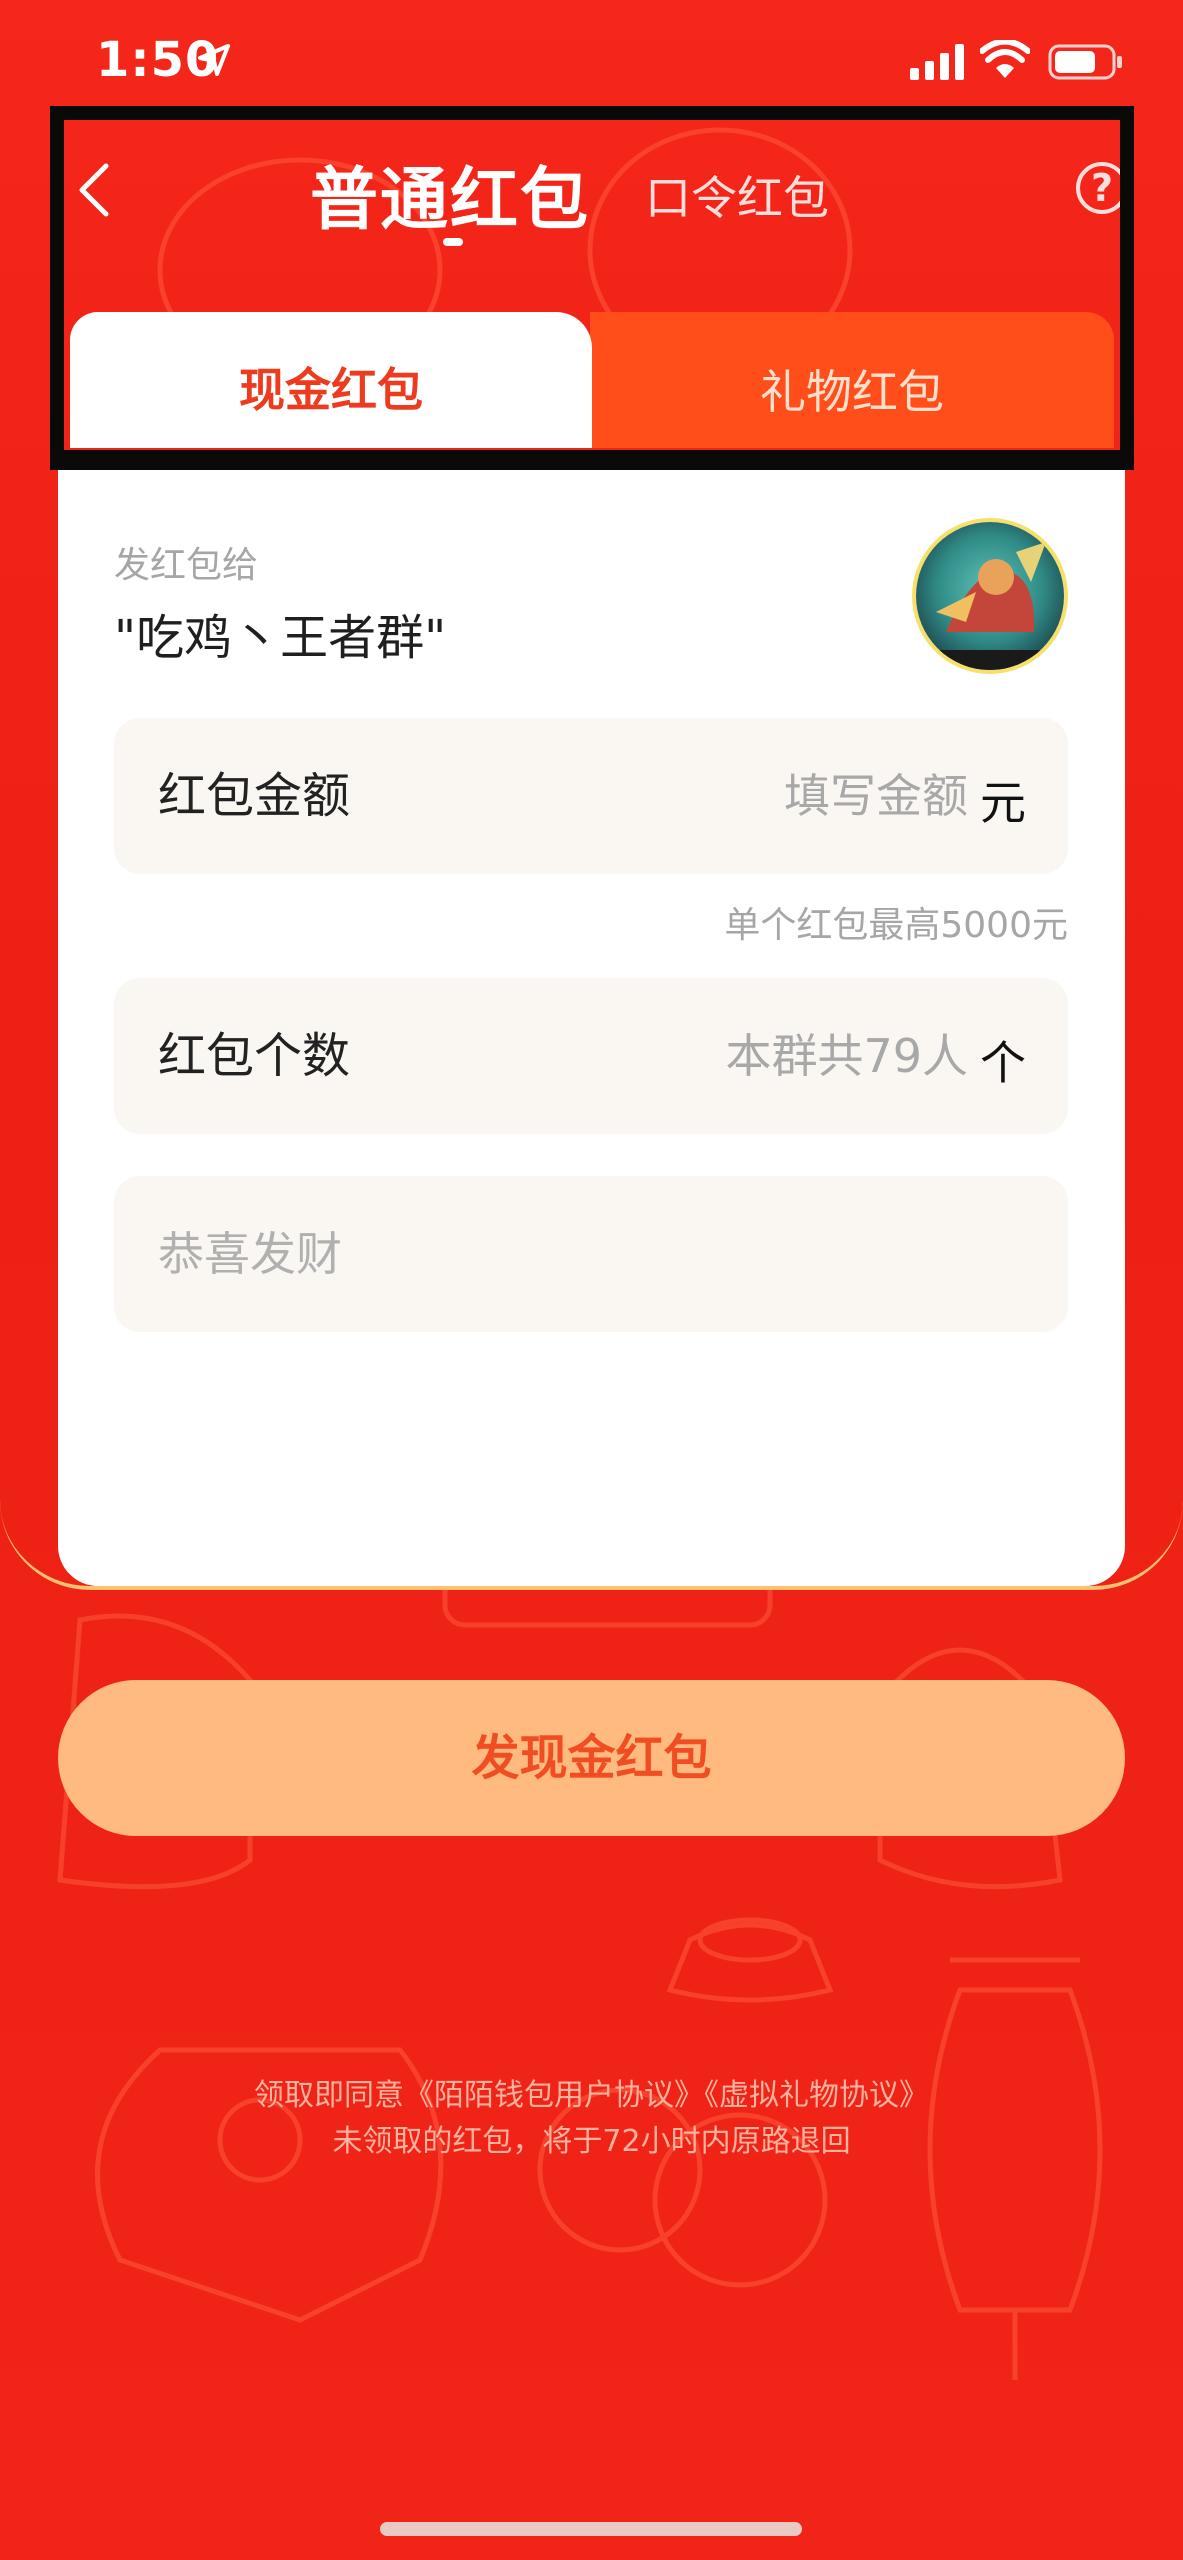 The image size is (1183, 2560). I want to click on send-cash-packet-button: 发现金红包, so click(591, 1758).